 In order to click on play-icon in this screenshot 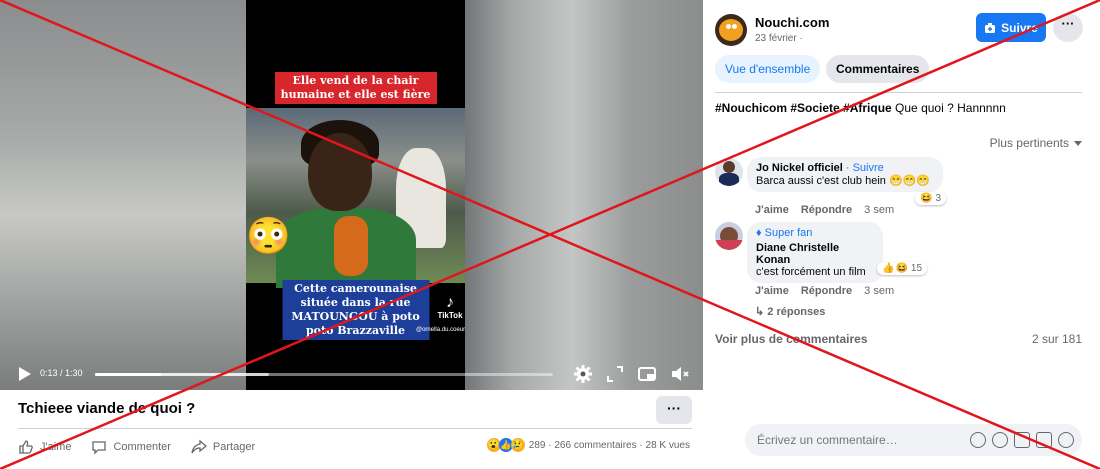, I will do `click(25, 374)`.